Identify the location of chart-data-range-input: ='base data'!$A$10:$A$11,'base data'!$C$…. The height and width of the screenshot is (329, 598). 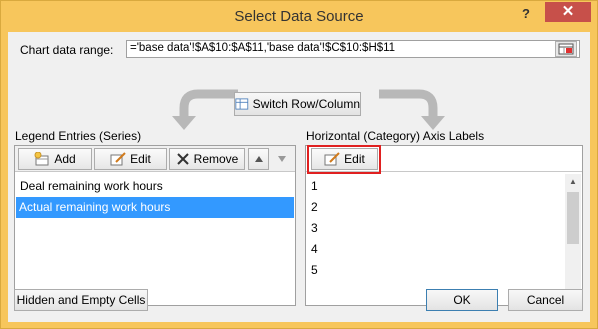
(353, 49).